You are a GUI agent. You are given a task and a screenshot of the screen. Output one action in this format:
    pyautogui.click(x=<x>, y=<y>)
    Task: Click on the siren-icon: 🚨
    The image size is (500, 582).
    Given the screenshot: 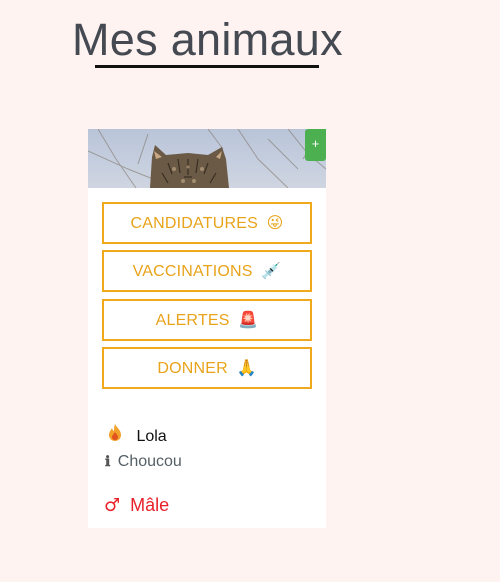 What is the action you would take?
    pyautogui.click(x=248, y=319)
    